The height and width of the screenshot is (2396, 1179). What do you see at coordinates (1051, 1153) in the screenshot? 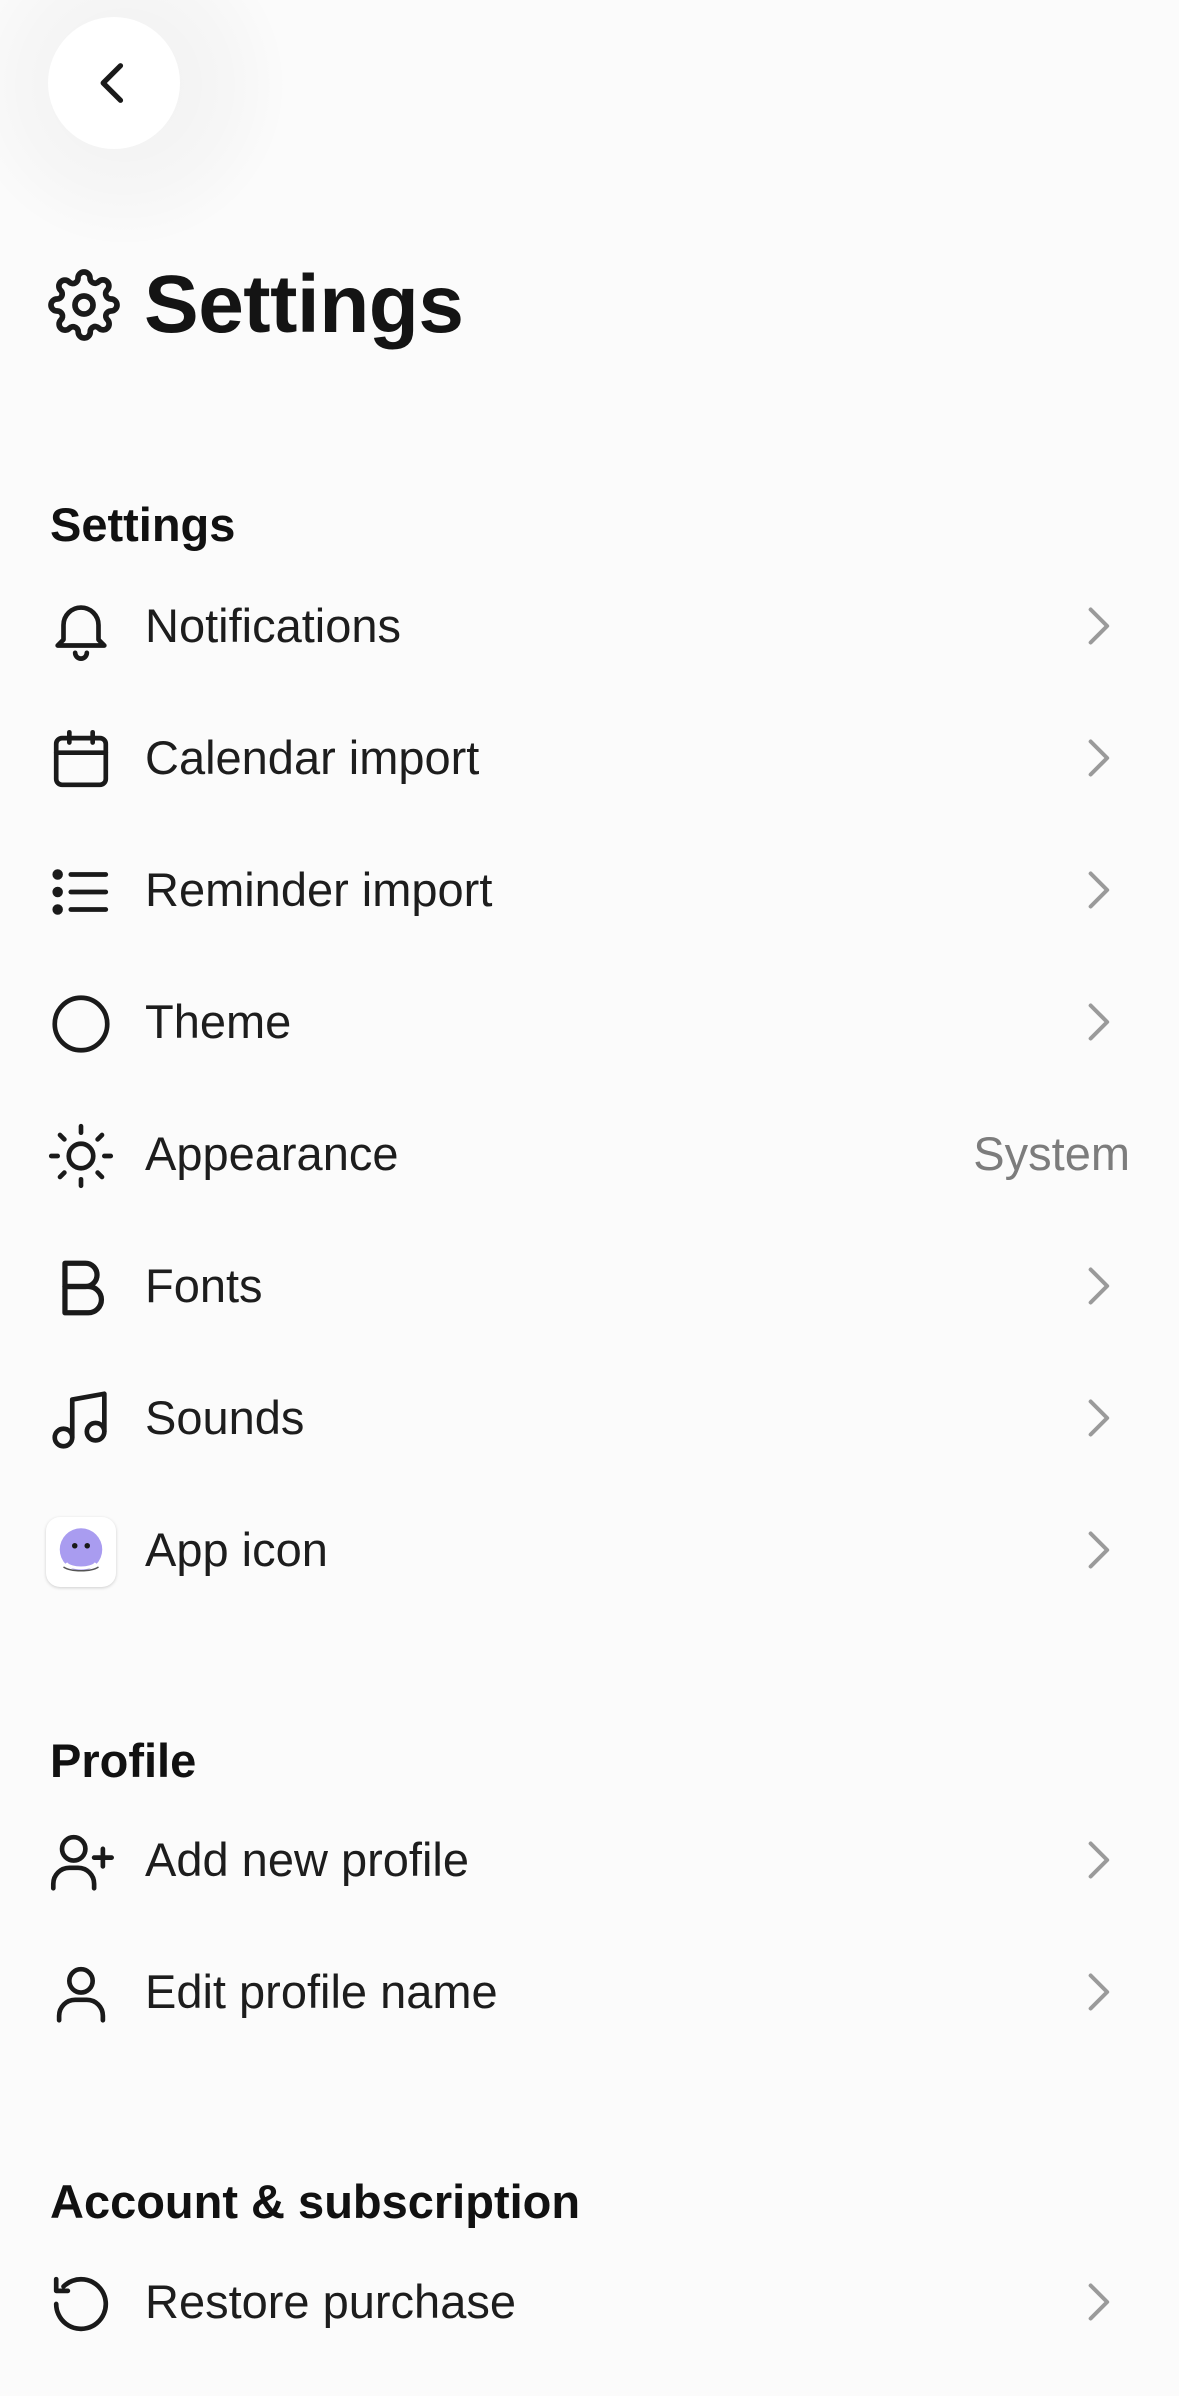
I see `appearance-value: System` at bounding box center [1051, 1153].